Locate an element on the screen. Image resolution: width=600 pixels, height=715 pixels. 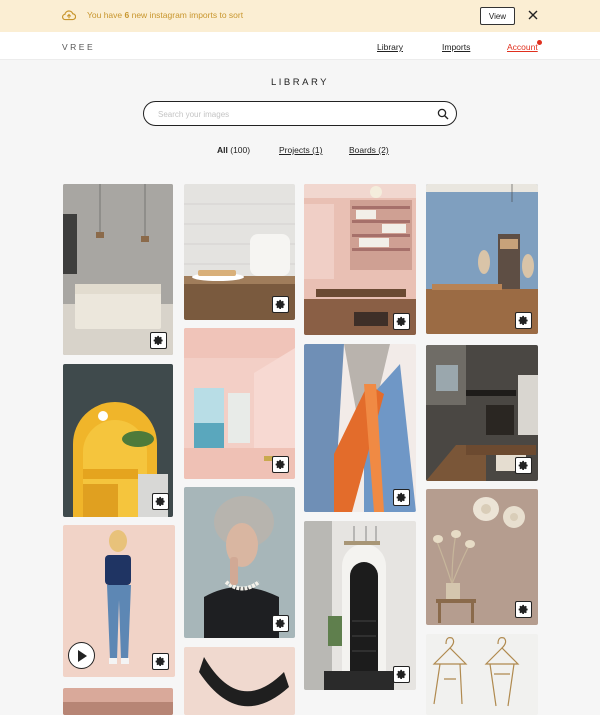
logo: VREE is located at coordinates (78, 47).